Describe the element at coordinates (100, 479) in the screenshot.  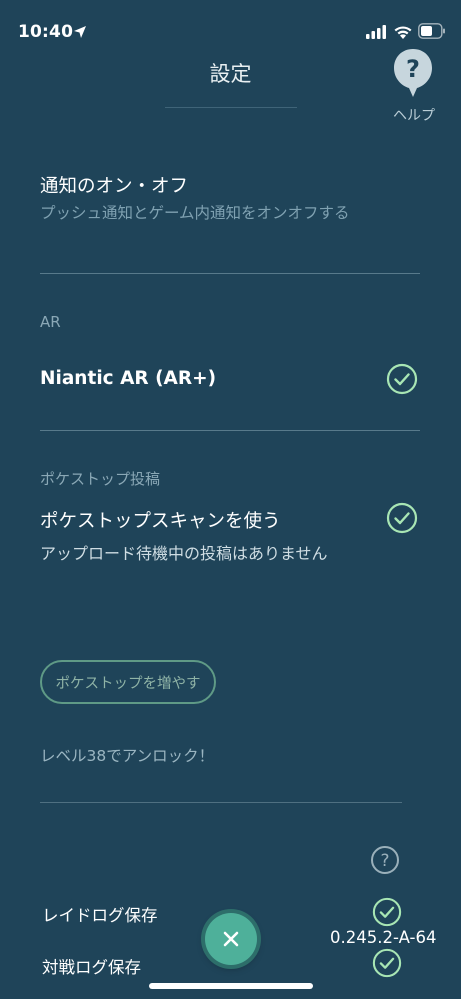
I see `section-label-pokestop: ポケストップ投稿` at that location.